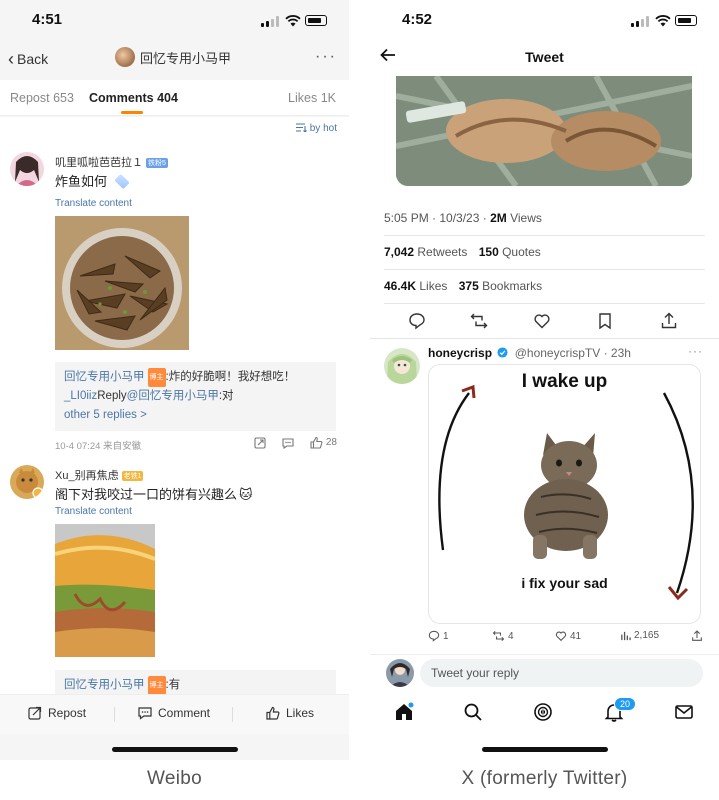 The height and width of the screenshot is (800, 719). What do you see at coordinates (417, 19) in the screenshot?
I see `status-time: 4:52` at bounding box center [417, 19].